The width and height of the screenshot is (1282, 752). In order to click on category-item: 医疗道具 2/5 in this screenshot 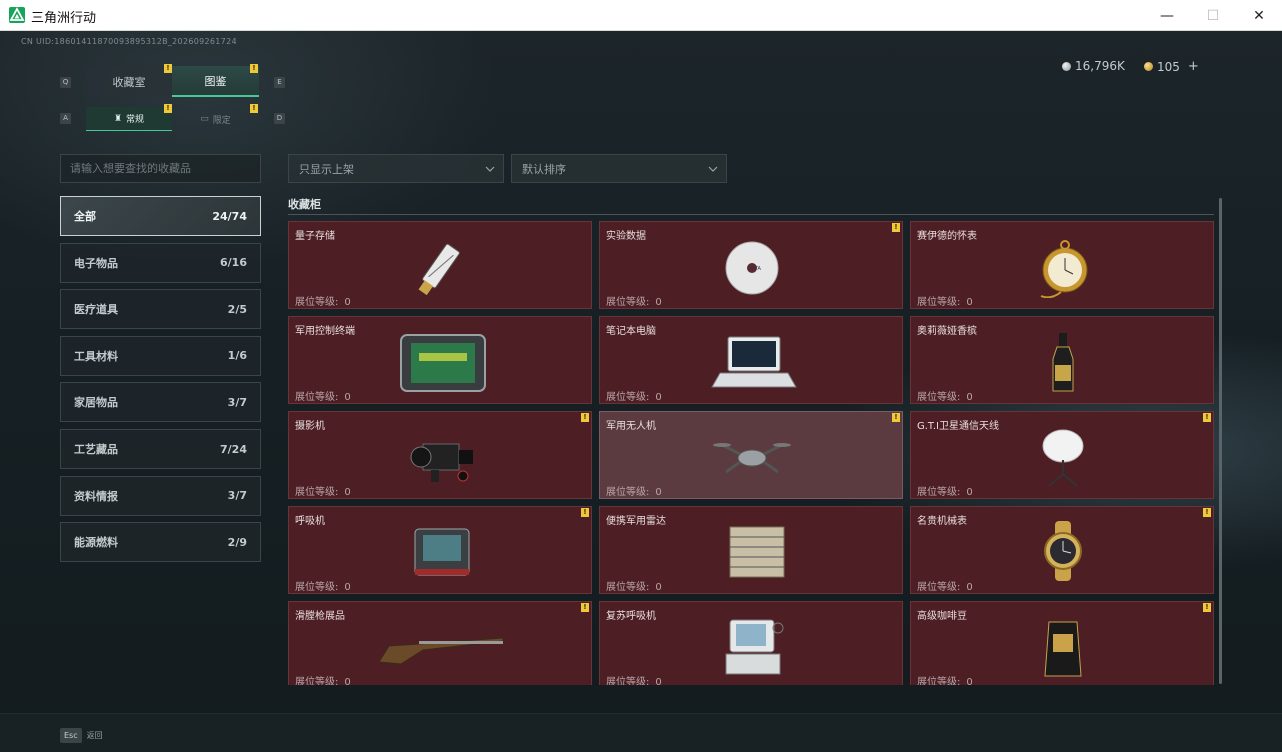, I will do `click(160, 309)`.